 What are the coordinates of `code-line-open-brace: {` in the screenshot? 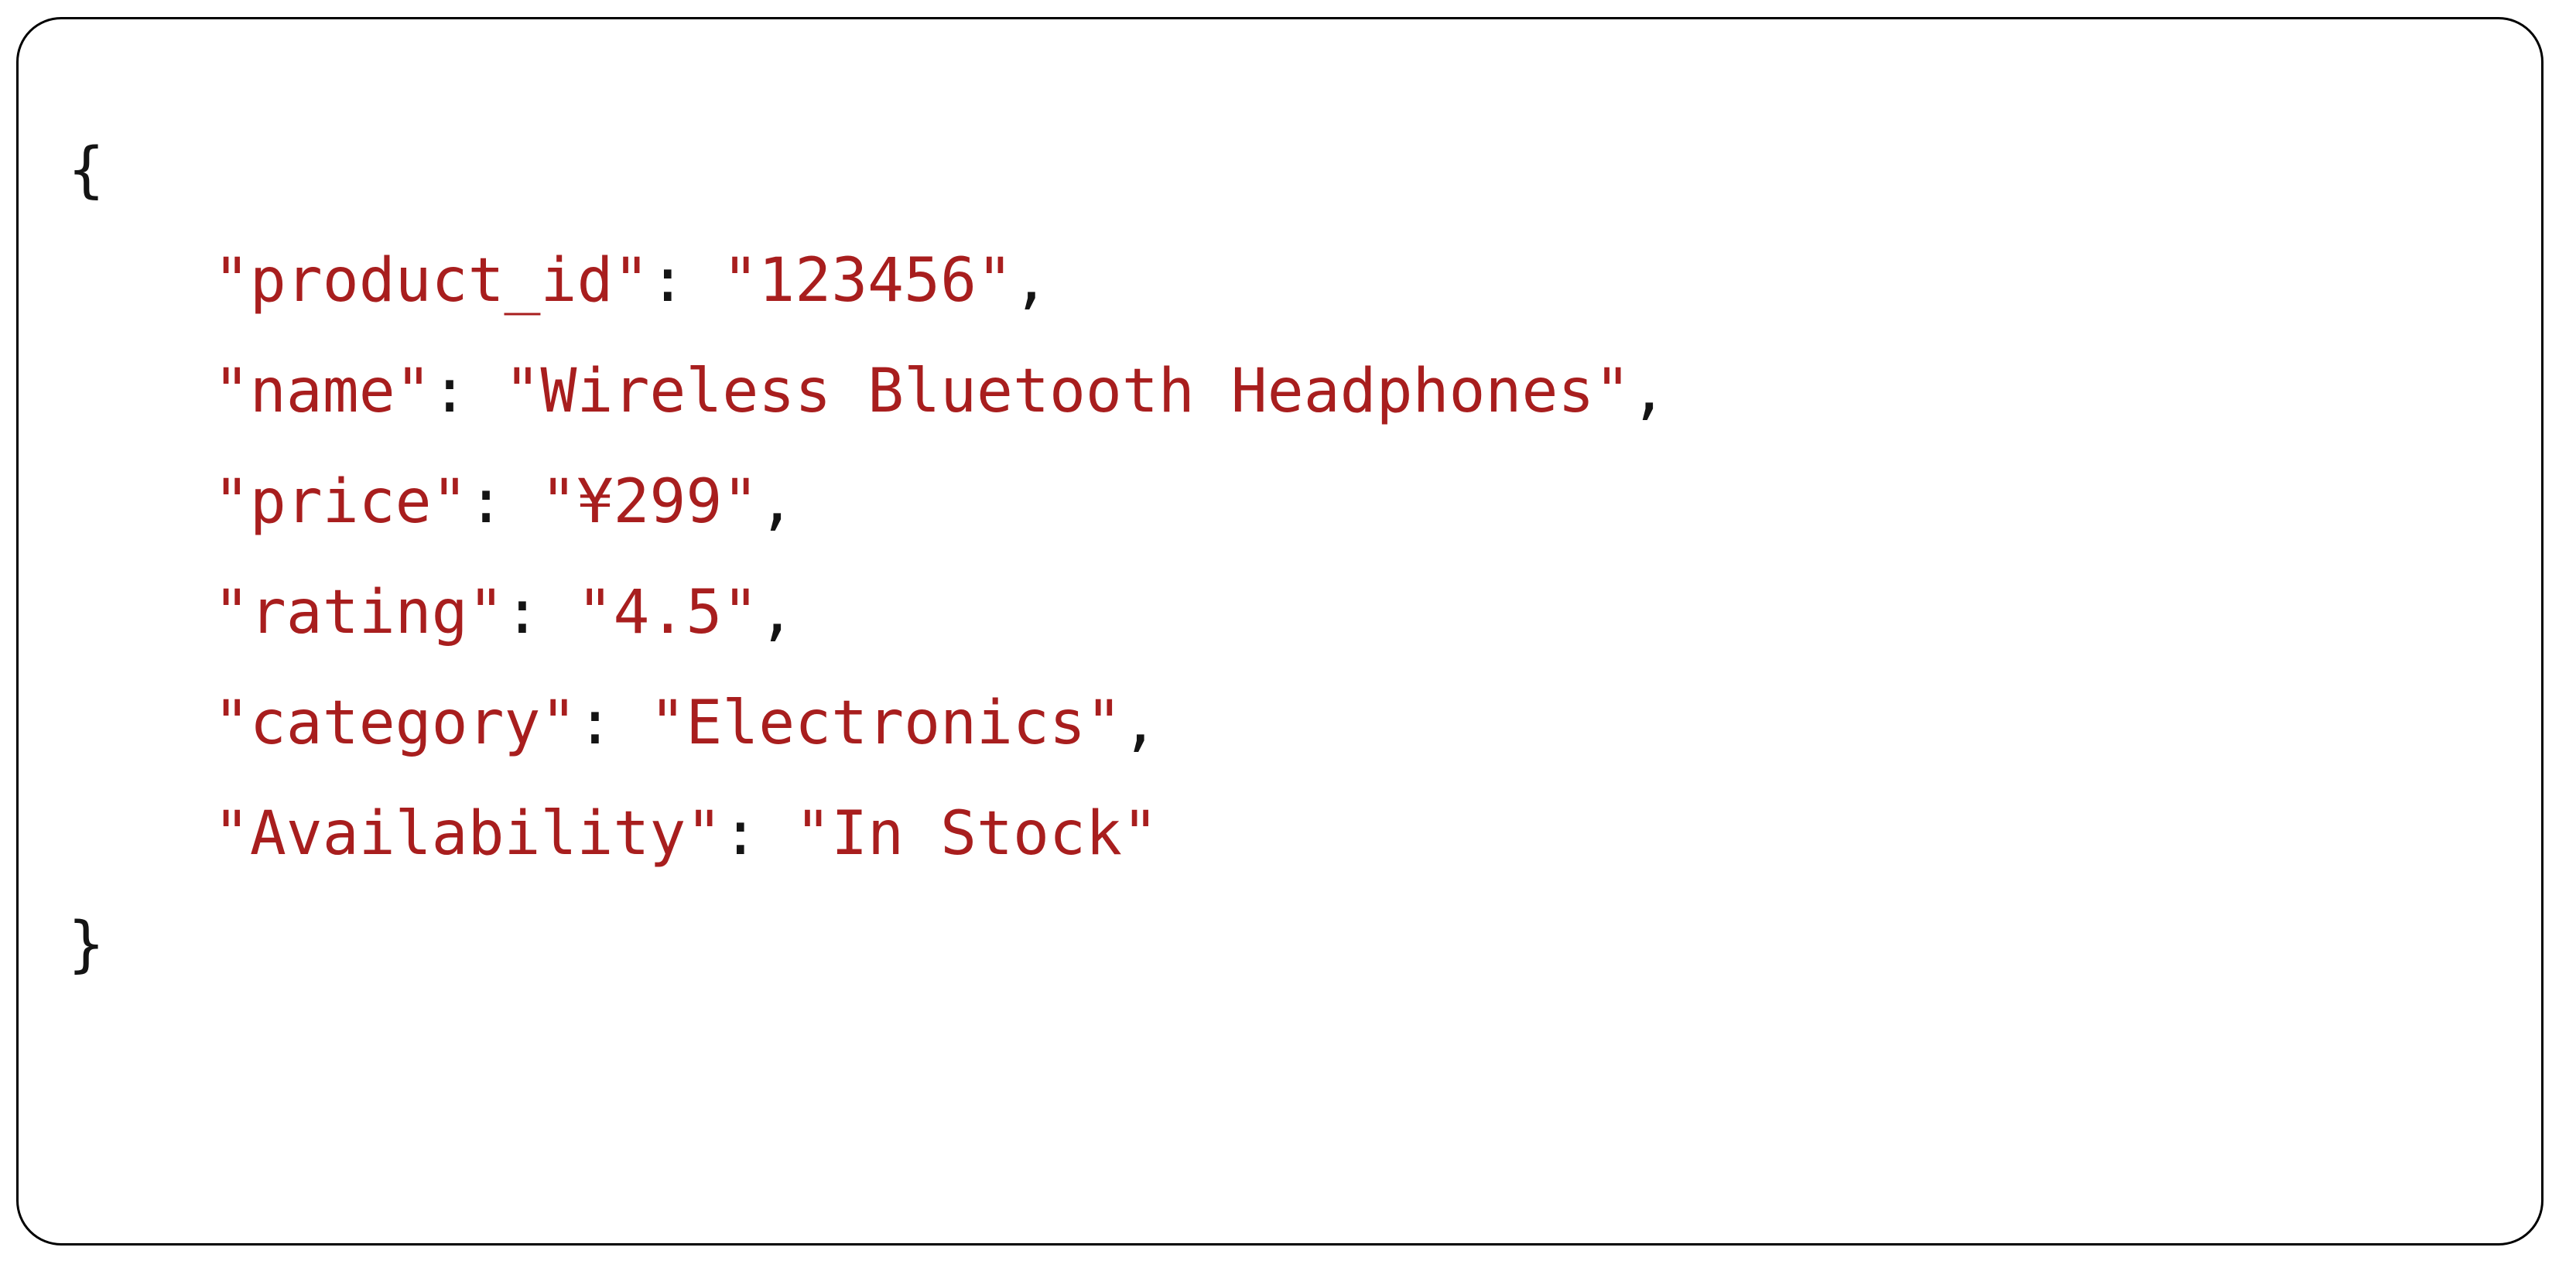 It's located at (86, 170).